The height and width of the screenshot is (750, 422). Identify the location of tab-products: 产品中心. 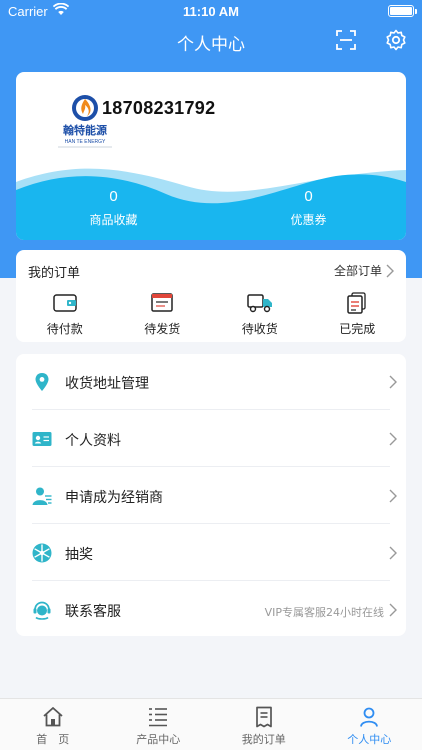
(159, 724).